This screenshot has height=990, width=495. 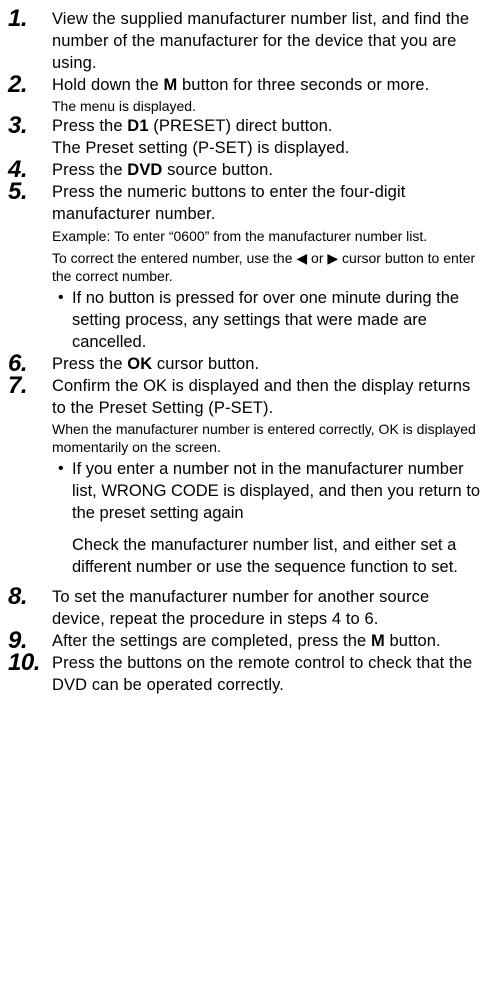 What do you see at coordinates (302, 258) in the screenshot?
I see `left-arrow-icon: ◀` at bounding box center [302, 258].